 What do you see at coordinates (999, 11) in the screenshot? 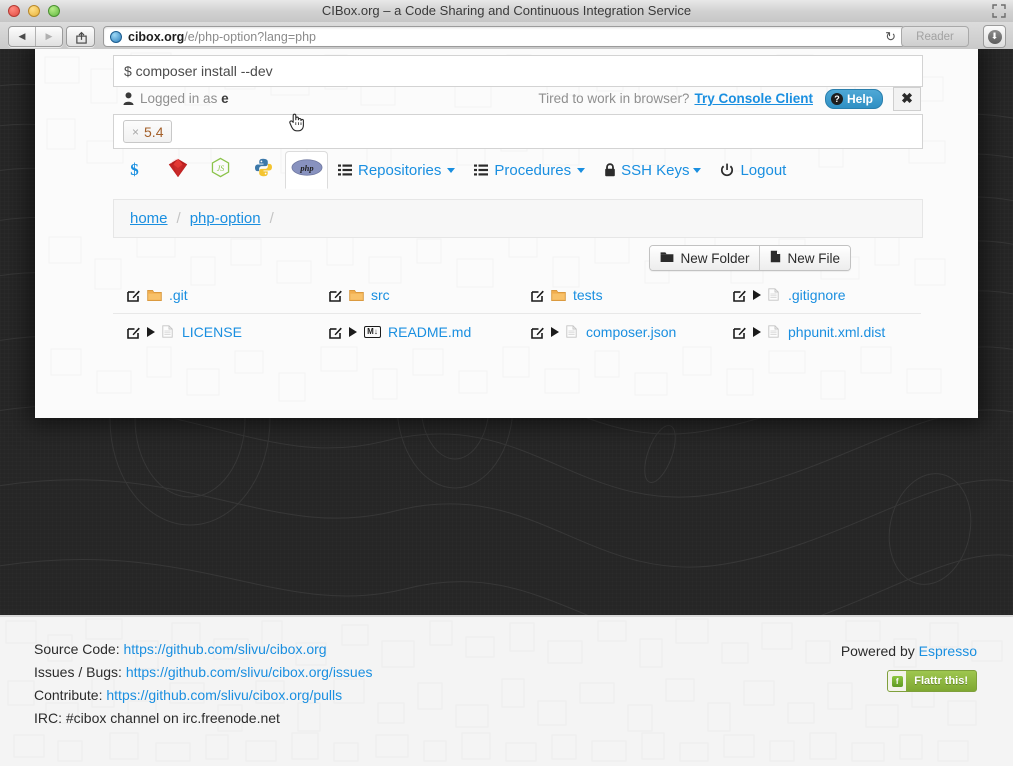
I see `fullscreen-icon` at bounding box center [999, 11].